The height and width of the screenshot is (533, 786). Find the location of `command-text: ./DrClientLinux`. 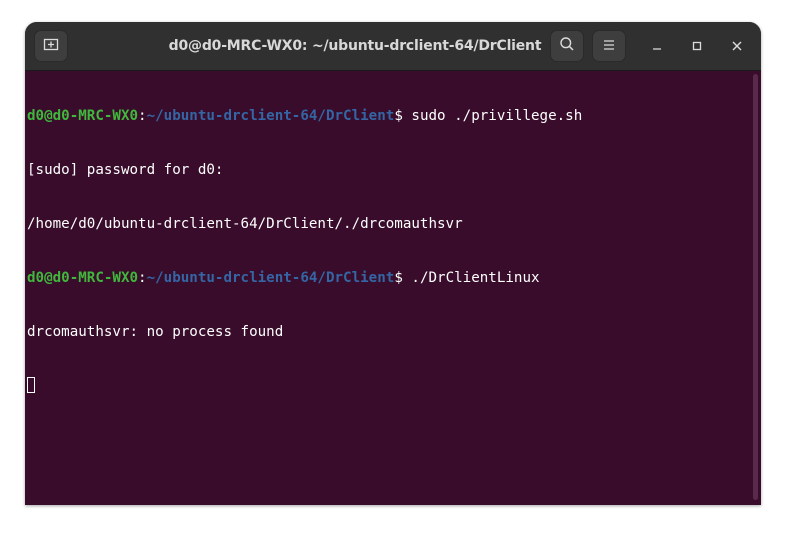

command-text: ./DrClientLinux is located at coordinates (471, 278).